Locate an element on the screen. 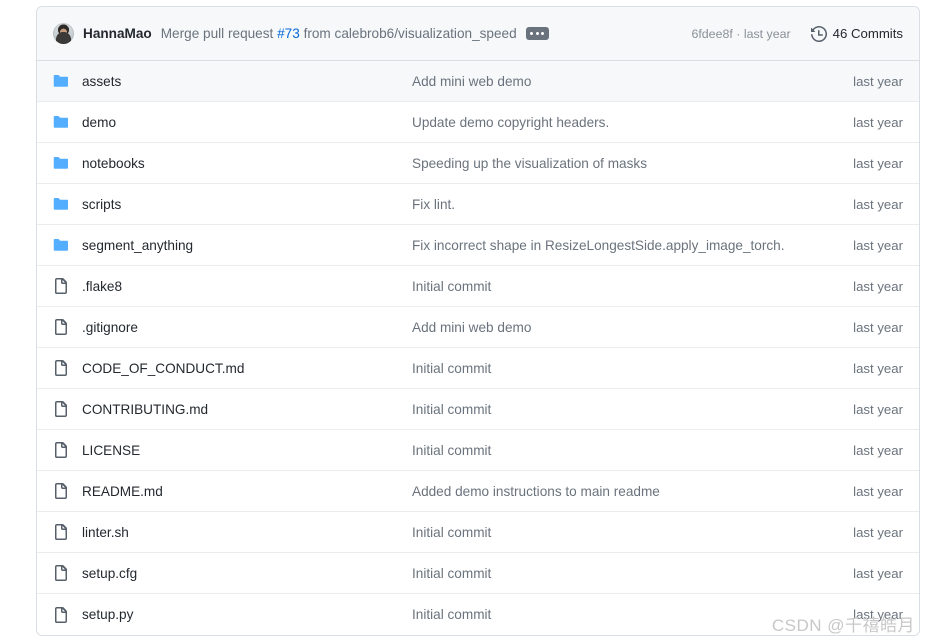  commit-sha: 6fdee8f is located at coordinates (711, 34).